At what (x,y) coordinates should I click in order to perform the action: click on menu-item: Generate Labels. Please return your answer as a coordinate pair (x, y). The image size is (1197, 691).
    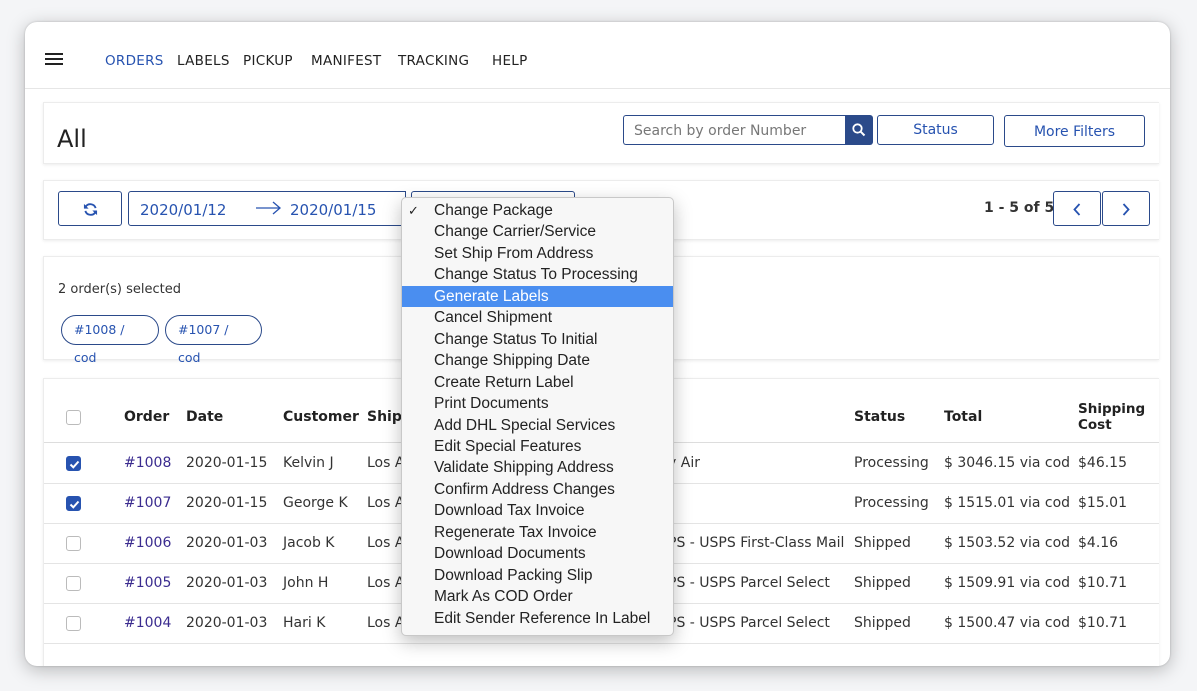
    Looking at the image, I should click on (537, 296).